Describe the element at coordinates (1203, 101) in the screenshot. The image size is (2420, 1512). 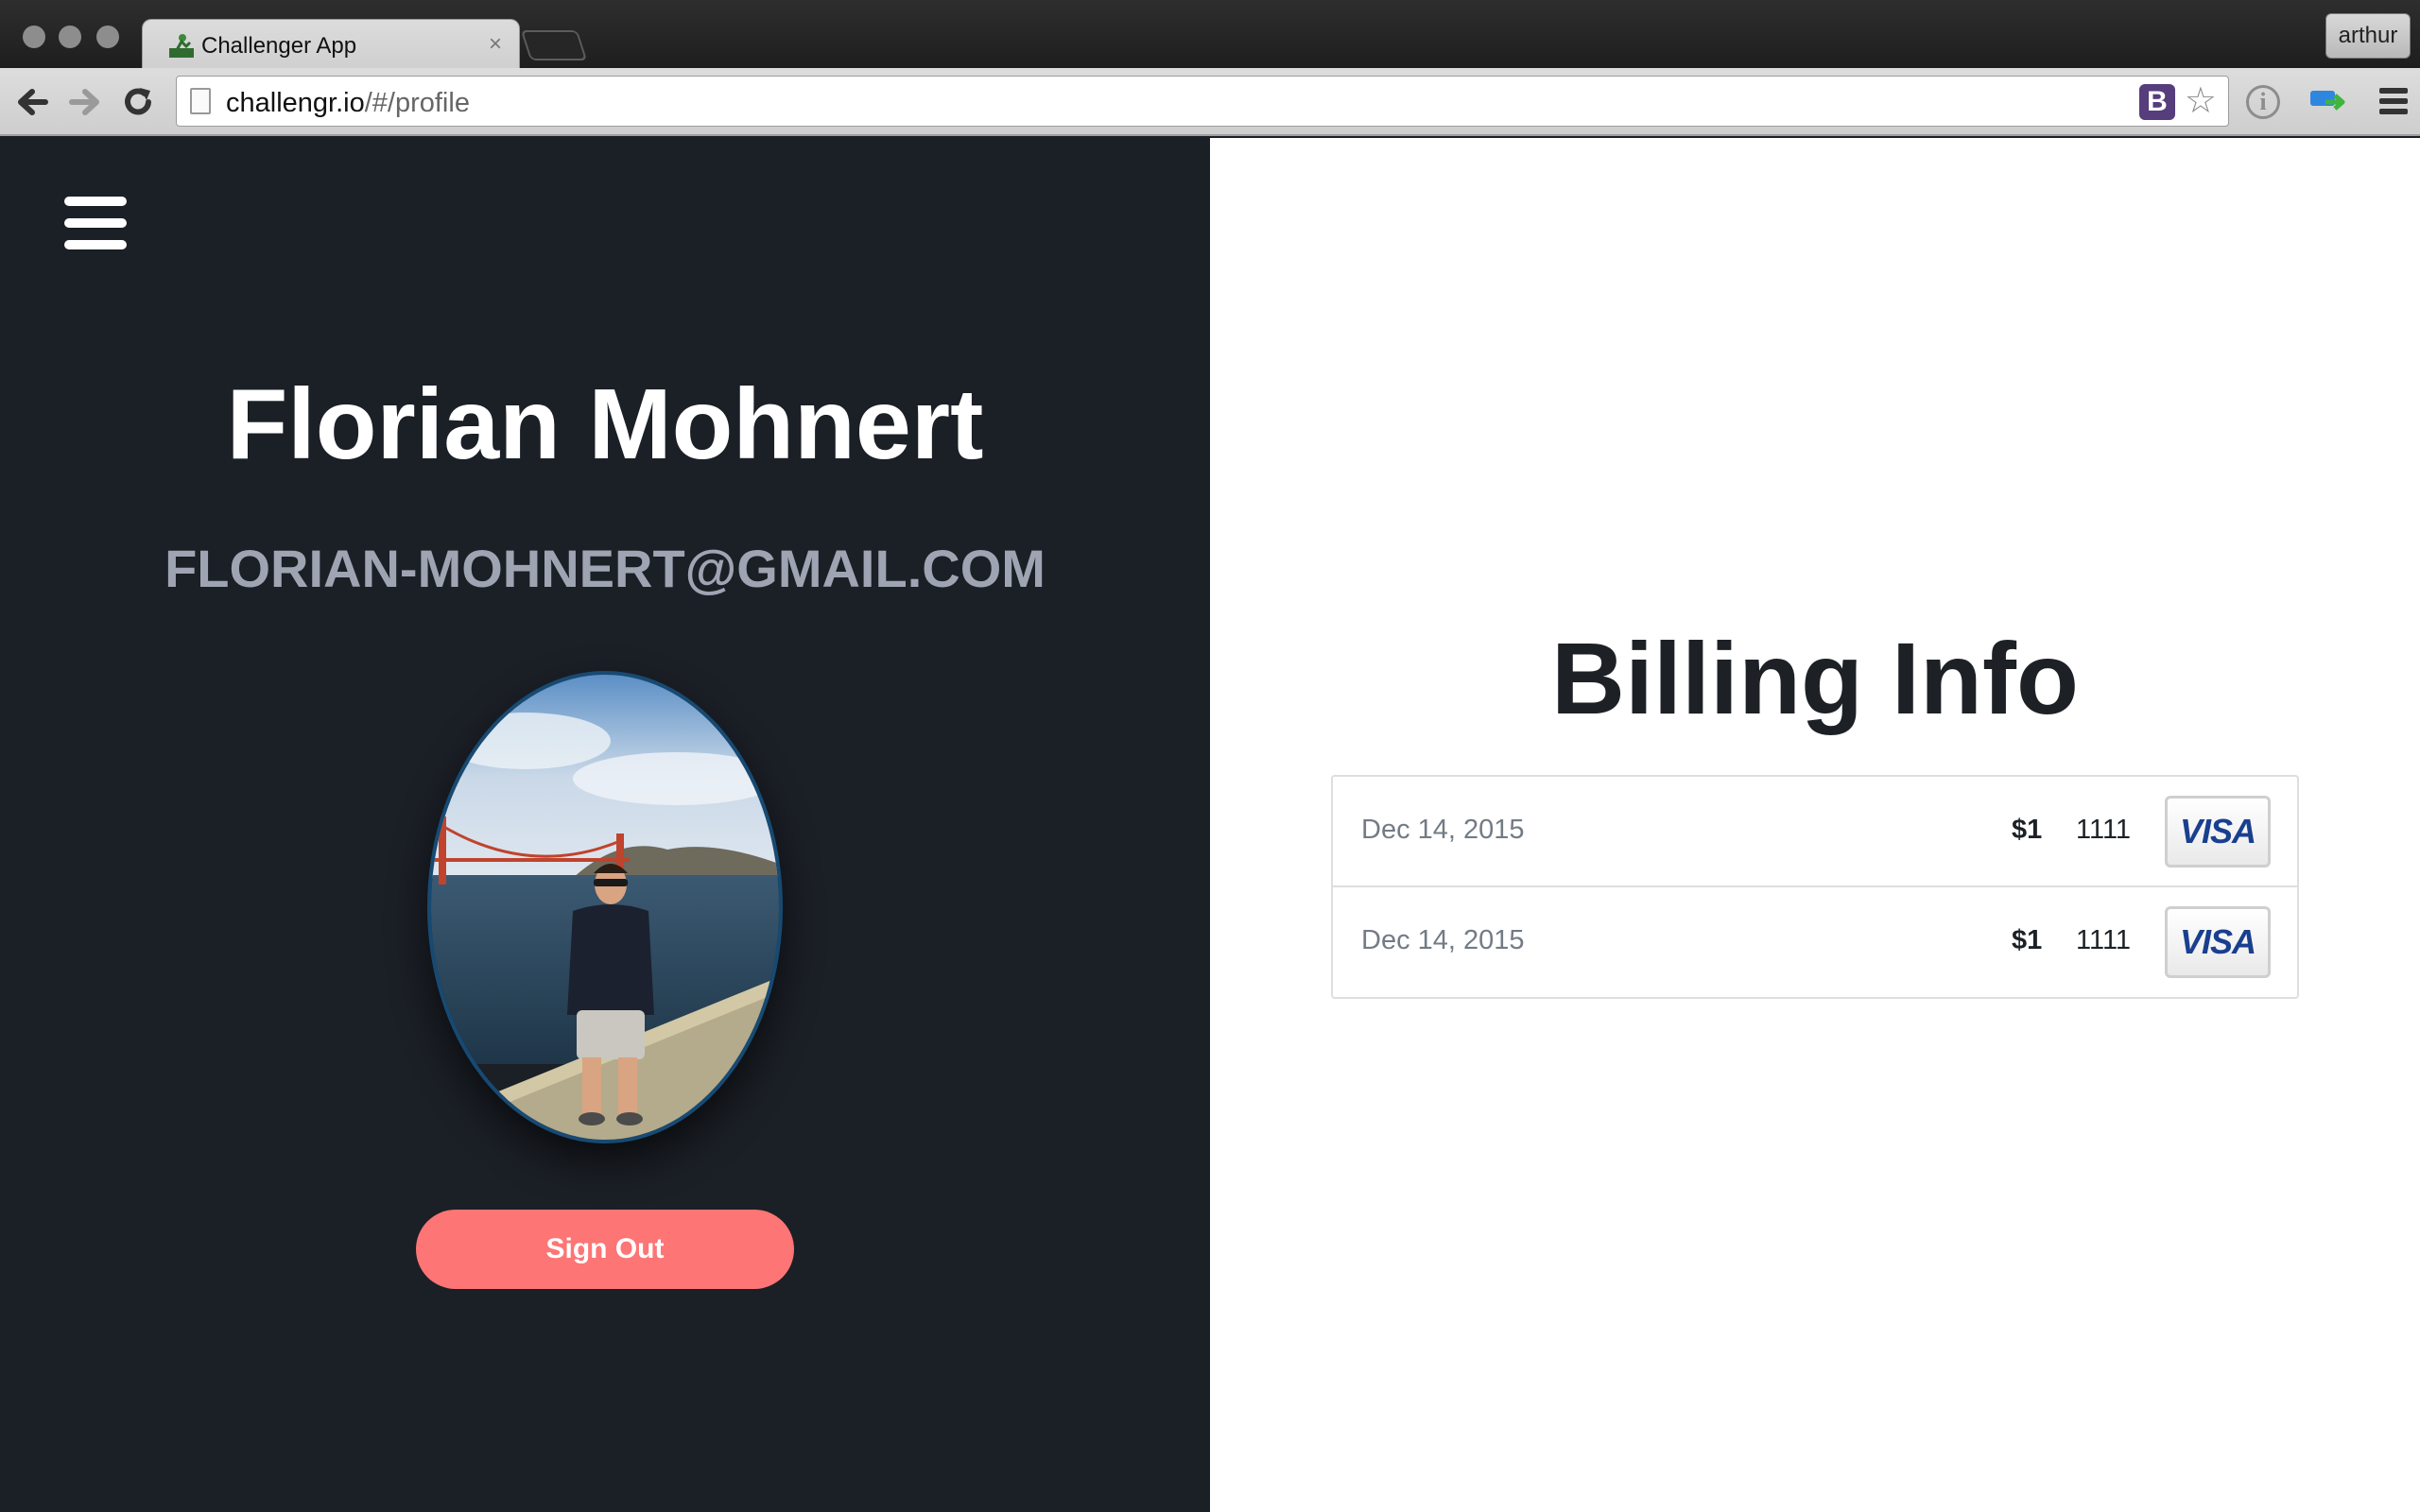
I see `address-bar: challengr.io/#/profile B ☆` at that location.